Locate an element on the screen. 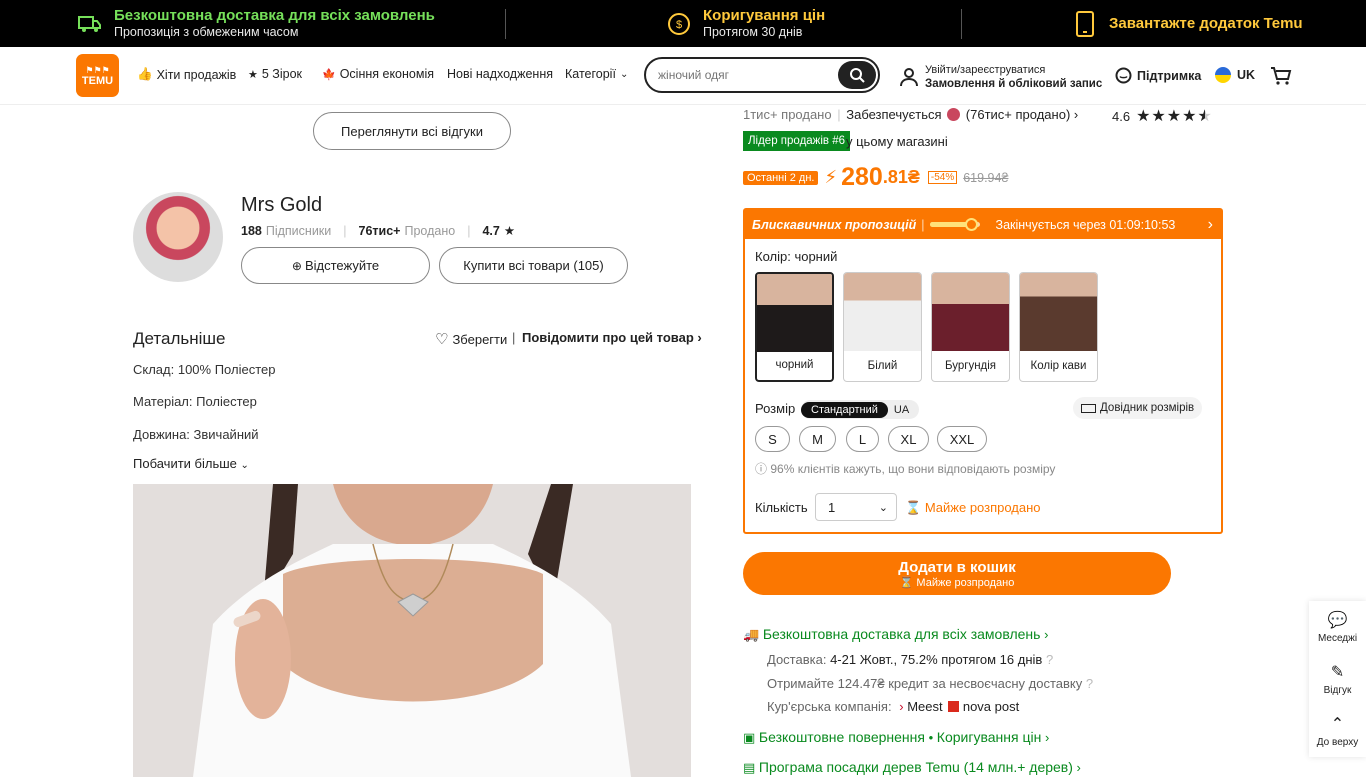  nav-autumn-savings: 🍁 Осіння економія is located at coordinates (378, 74).